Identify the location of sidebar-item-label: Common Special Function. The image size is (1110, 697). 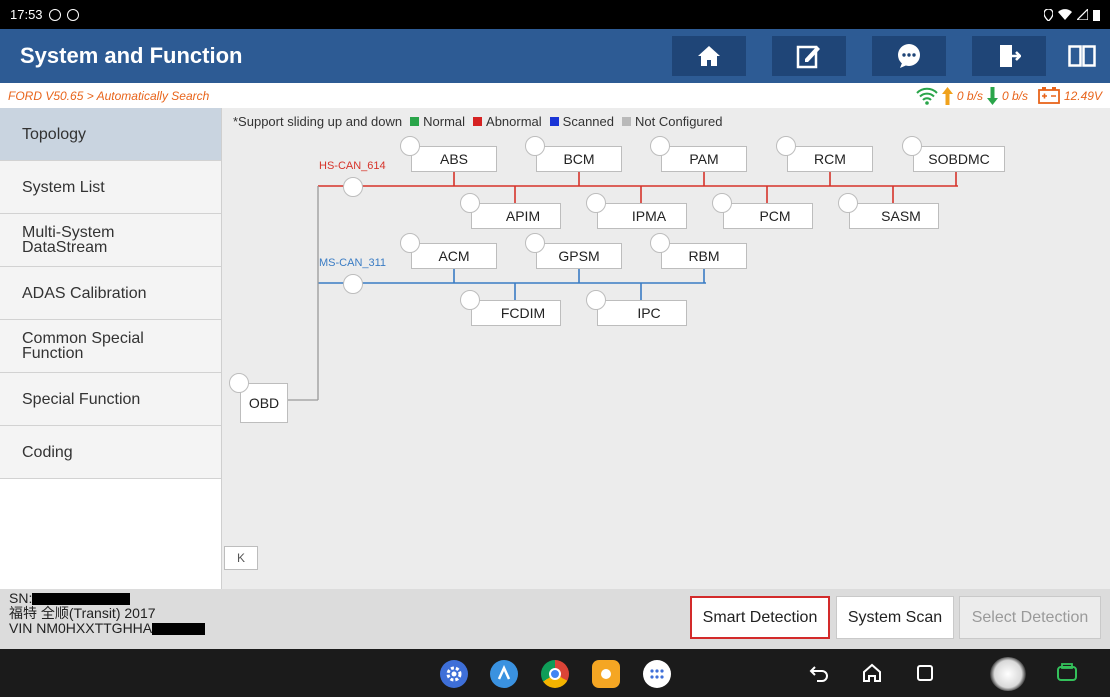
(83, 346).